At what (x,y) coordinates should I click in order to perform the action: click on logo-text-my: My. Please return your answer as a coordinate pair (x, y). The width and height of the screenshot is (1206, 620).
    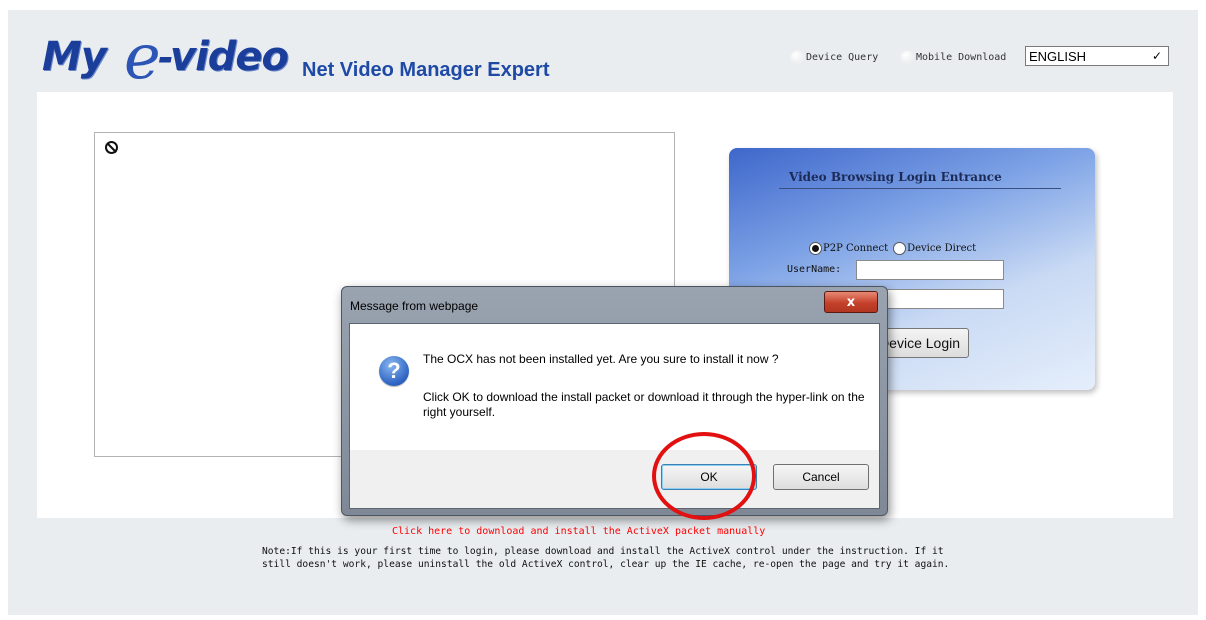
    Looking at the image, I should click on (74, 57).